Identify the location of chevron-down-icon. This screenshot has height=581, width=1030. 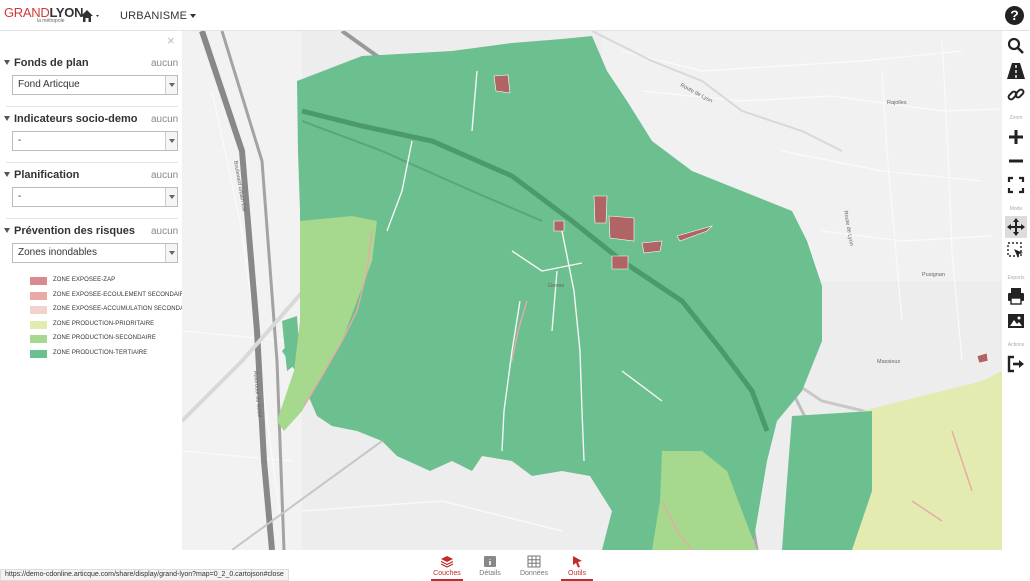
(171, 85).